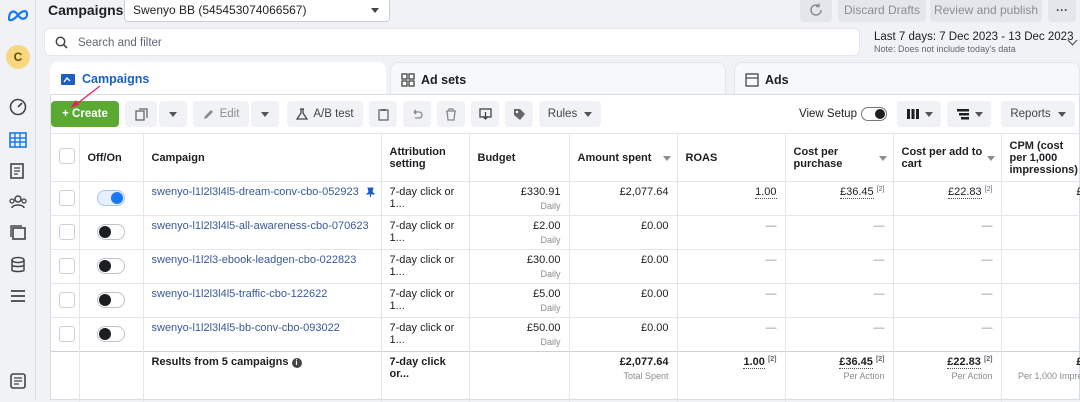 The image size is (1080, 402). Describe the element at coordinates (221, 114) in the screenshot. I see `edit-button: Edit` at that location.